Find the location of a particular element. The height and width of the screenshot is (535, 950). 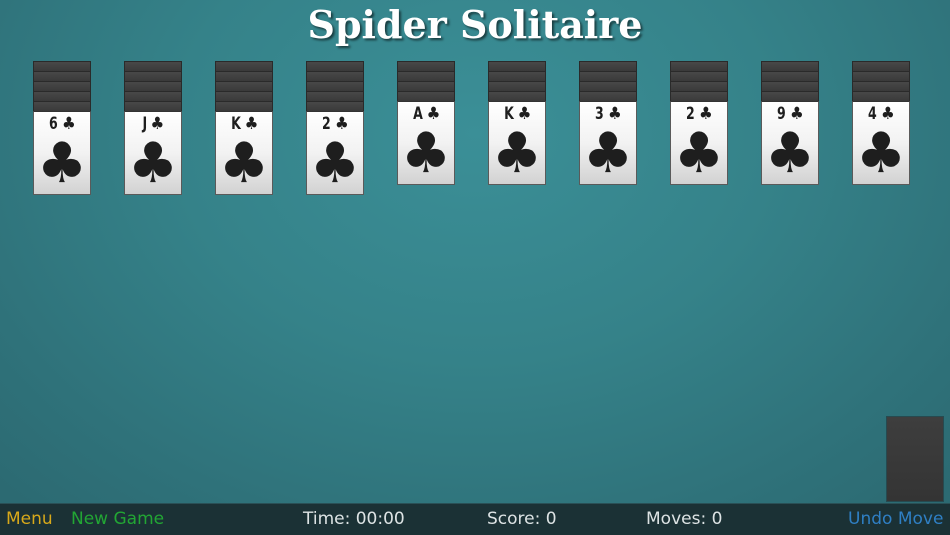

tableau-column: A ♣ ♣ is located at coordinates (426, 123).